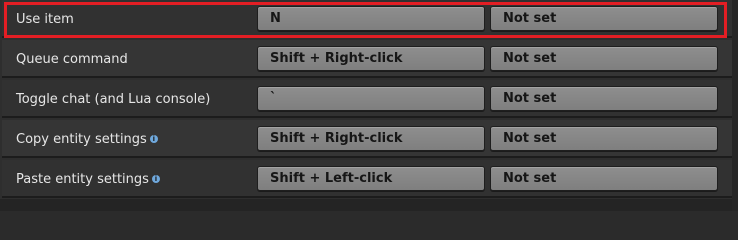 This screenshot has width=738, height=240. What do you see at coordinates (735, 105) in the screenshot?
I see `scrollbar-track` at bounding box center [735, 105].